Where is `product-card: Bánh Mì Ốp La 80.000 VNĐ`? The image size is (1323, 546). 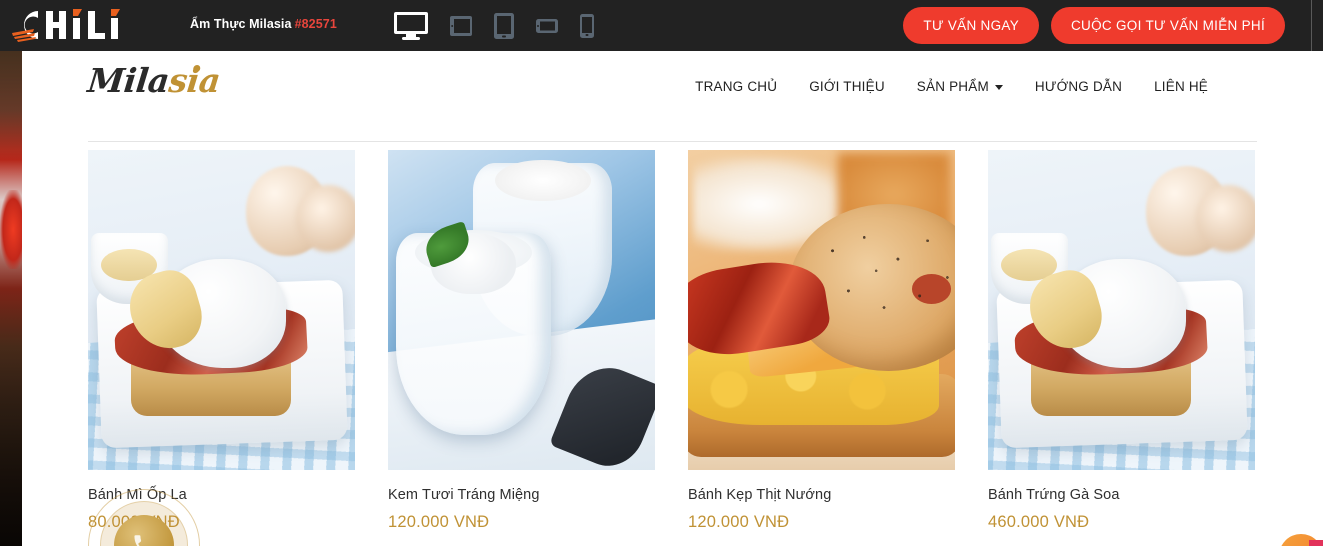
product-card: Bánh Mì Ốp La 80.000 VNĐ is located at coordinates (221, 341).